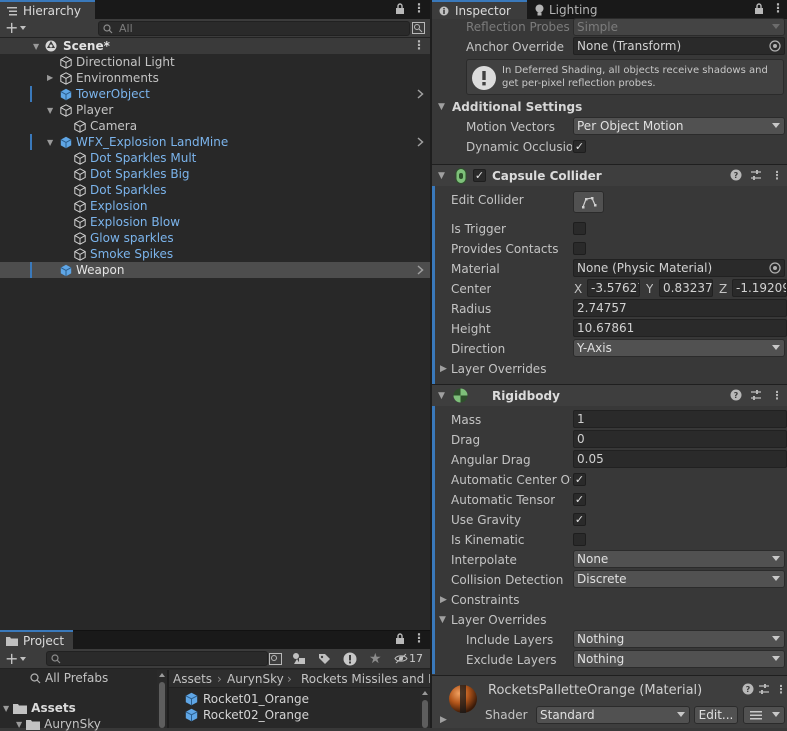 The height and width of the screenshot is (731, 787). I want to click on breadcrumb-item: Assets, so click(192, 679).